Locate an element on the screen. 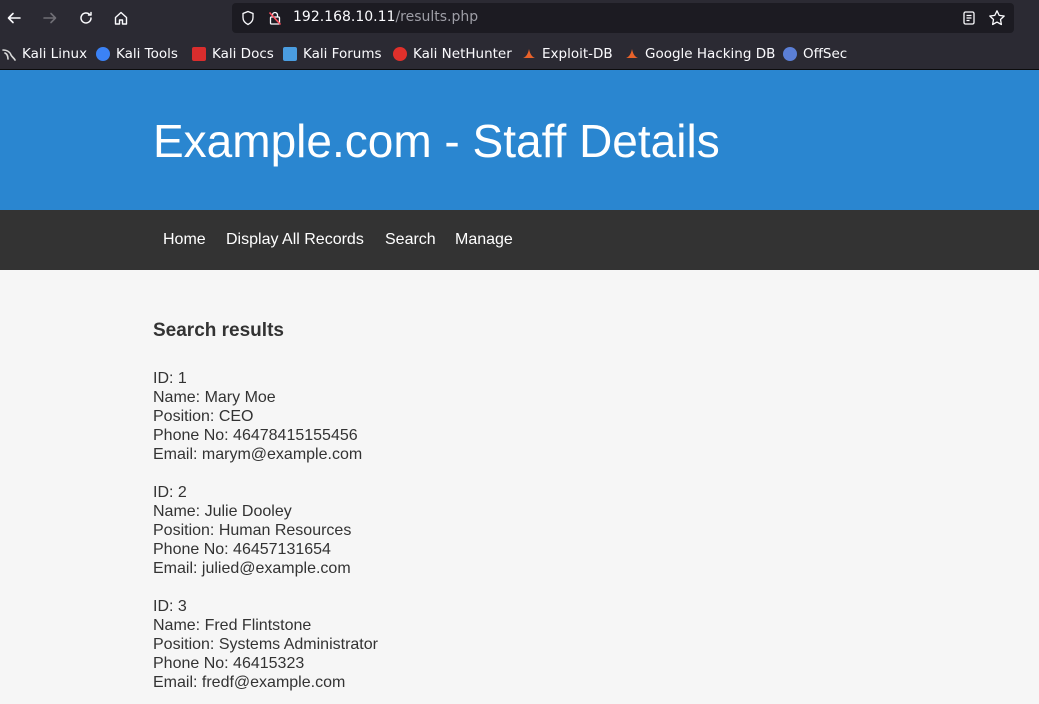 The width and height of the screenshot is (1039, 704). bookmark-label: Google Hacking DB is located at coordinates (710, 54).